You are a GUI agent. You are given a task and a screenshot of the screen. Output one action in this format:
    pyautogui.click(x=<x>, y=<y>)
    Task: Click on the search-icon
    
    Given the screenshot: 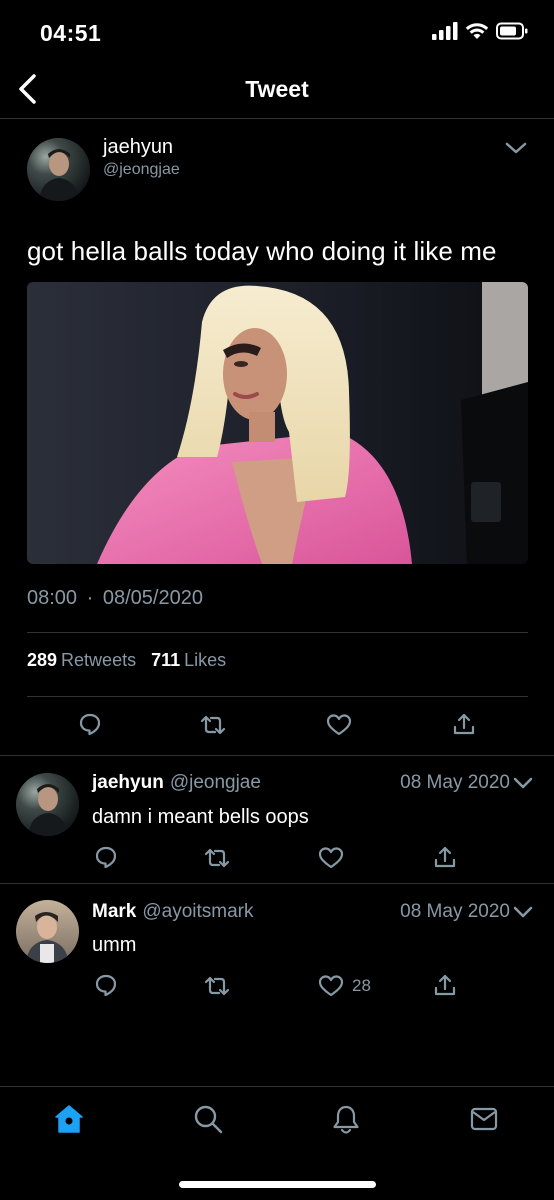 What is the action you would take?
    pyautogui.click(x=208, y=1119)
    